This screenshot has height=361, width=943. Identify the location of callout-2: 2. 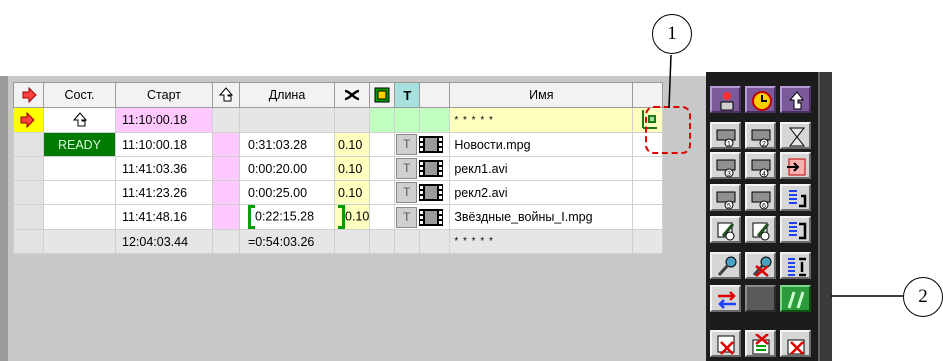
(923, 297).